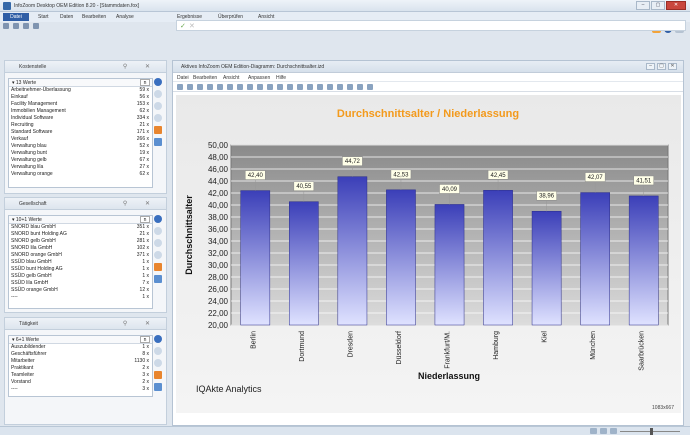 This screenshot has height=435, width=690. Describe the element at coordinates (80, 118) in the screenshot. I see `list-item: Individual Software 334 x` at that location.